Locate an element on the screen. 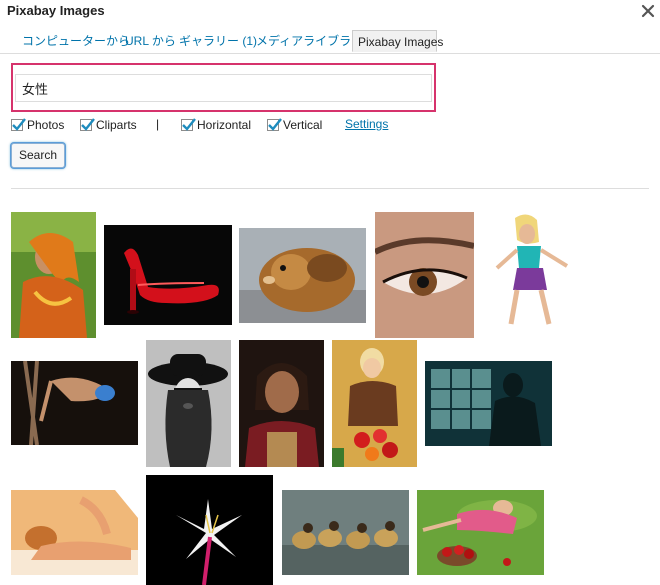 This screenshot has width=660, height=585. result-thumb-massage is located at coordinates (74, 532).